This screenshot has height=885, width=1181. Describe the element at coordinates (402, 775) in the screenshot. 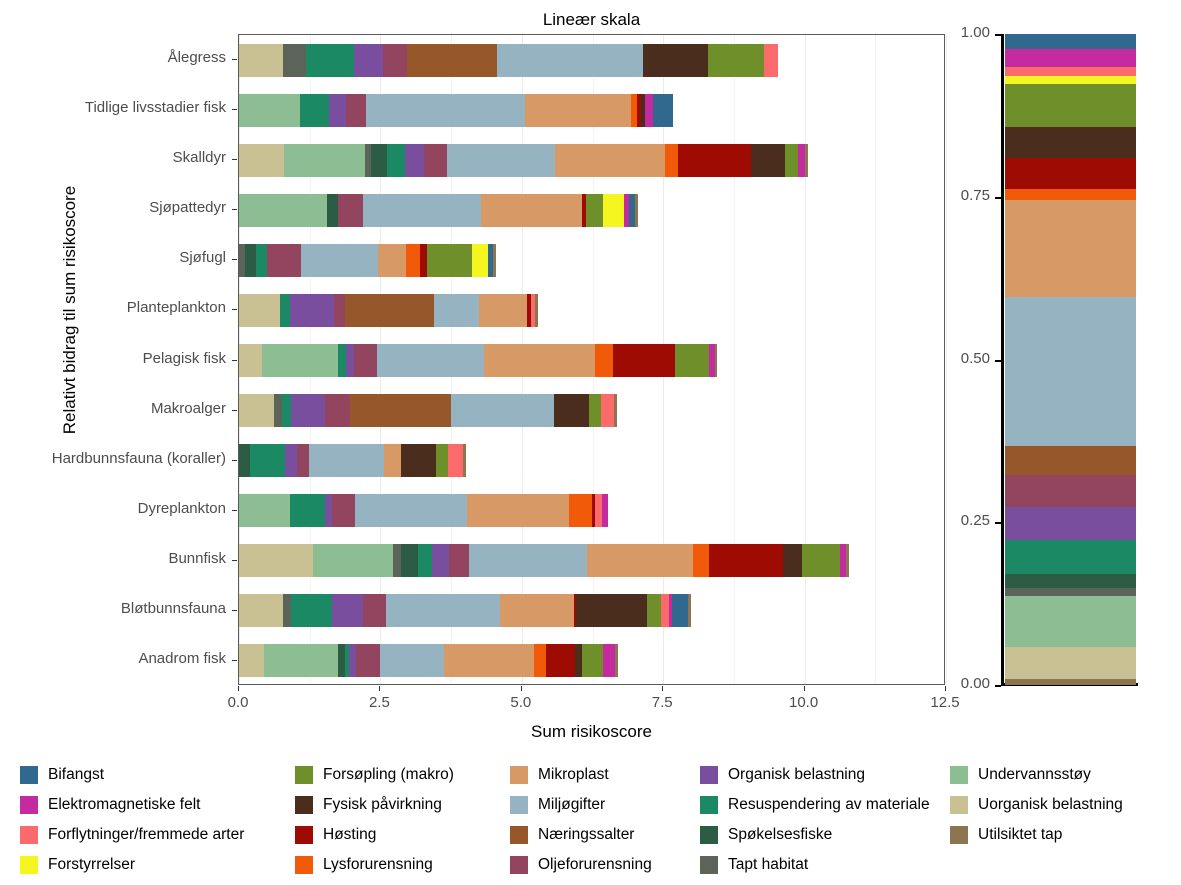

I see `legend-item: Forsøpling (makro)` at that location.